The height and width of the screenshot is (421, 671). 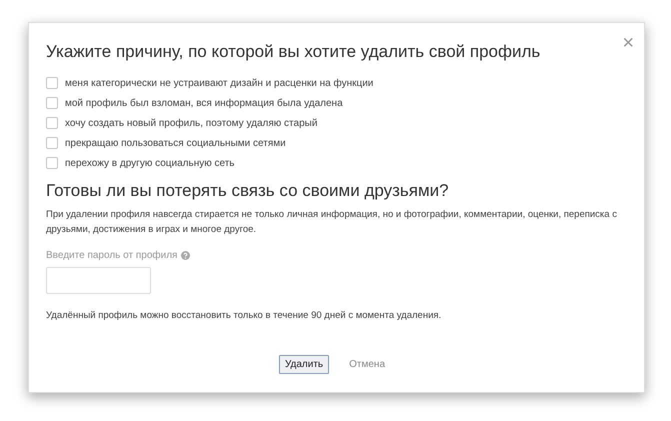 I want to click on checkbox-label: меня категорически не устраивают дизайн и расценки на функции, so click(x=219, y=83).